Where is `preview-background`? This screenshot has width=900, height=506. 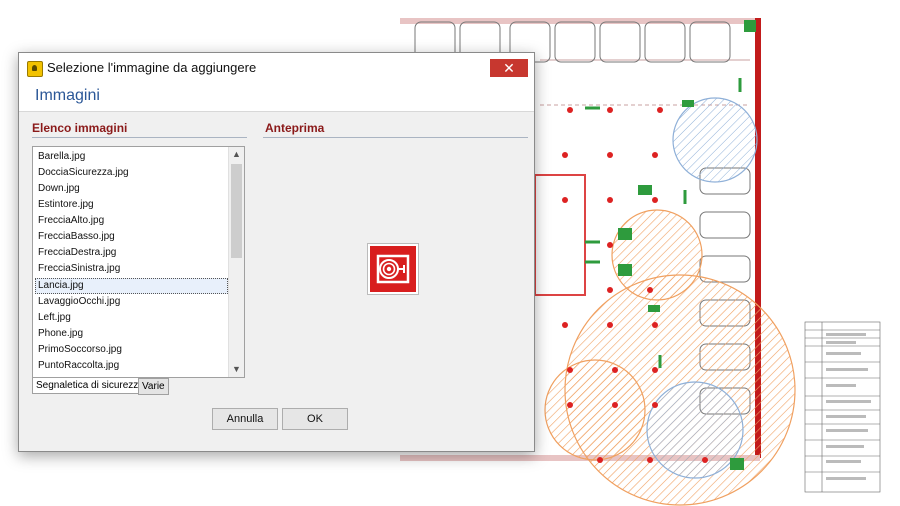
preview-background is located at coordinates (393, 269).